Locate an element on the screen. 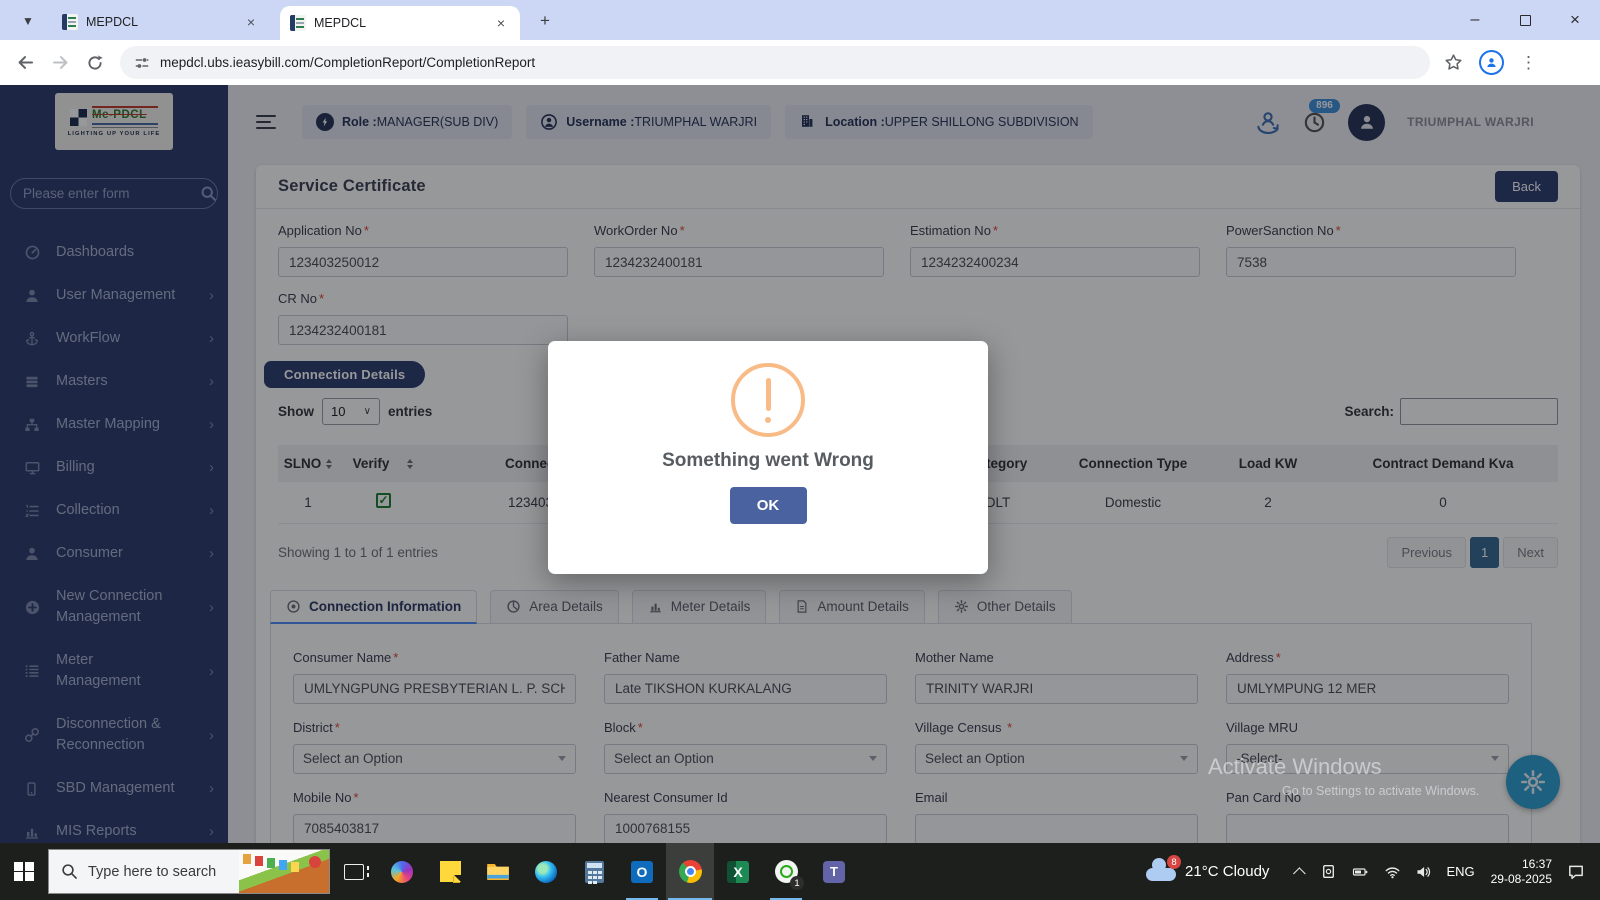  taskbar-search: Type here to search is located at coordinates (189, 871).